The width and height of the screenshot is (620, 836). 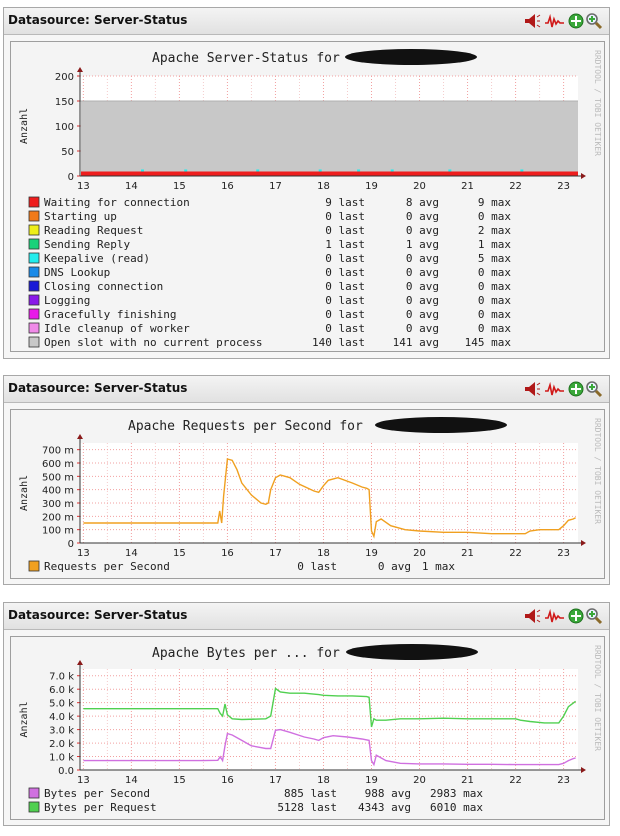 What do you see at coordinates (412, 652) in the screenshot?
I see `redacted-host` at bounding box center [412, 652].